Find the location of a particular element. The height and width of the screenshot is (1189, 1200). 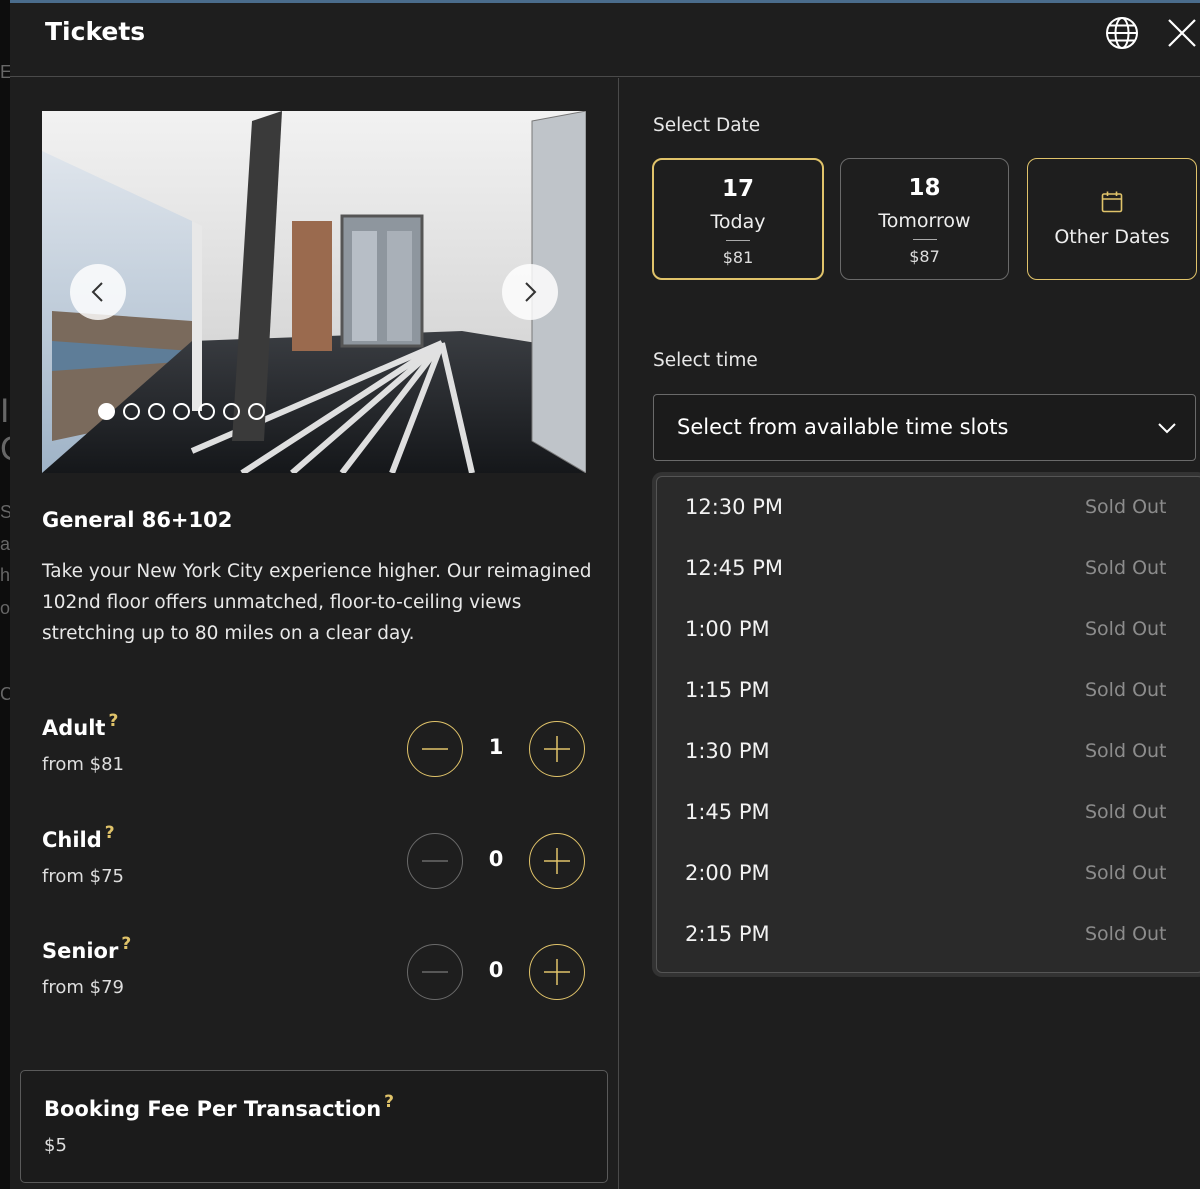

other-dates-button: Other Dates is located at coordinates (1112, 219).